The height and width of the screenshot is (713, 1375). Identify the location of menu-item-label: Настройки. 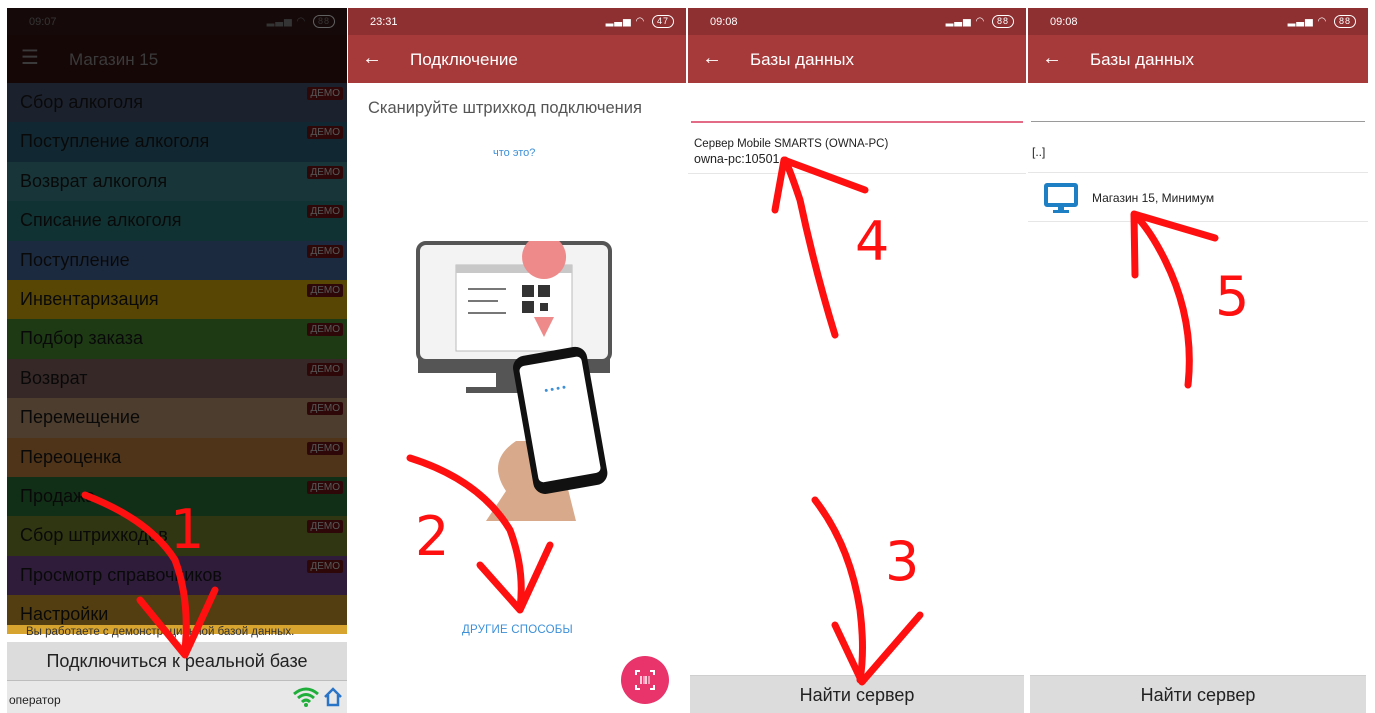
(64, 614).